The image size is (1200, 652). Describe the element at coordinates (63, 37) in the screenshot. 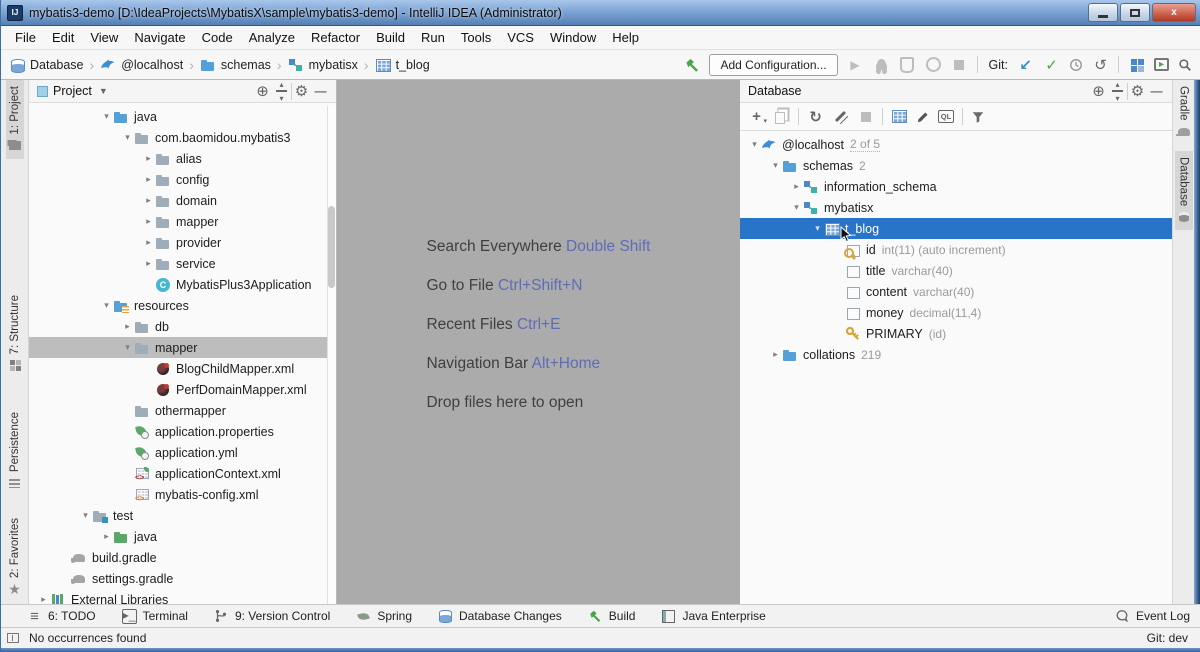

I see `menu-edit: Edit` at that location.